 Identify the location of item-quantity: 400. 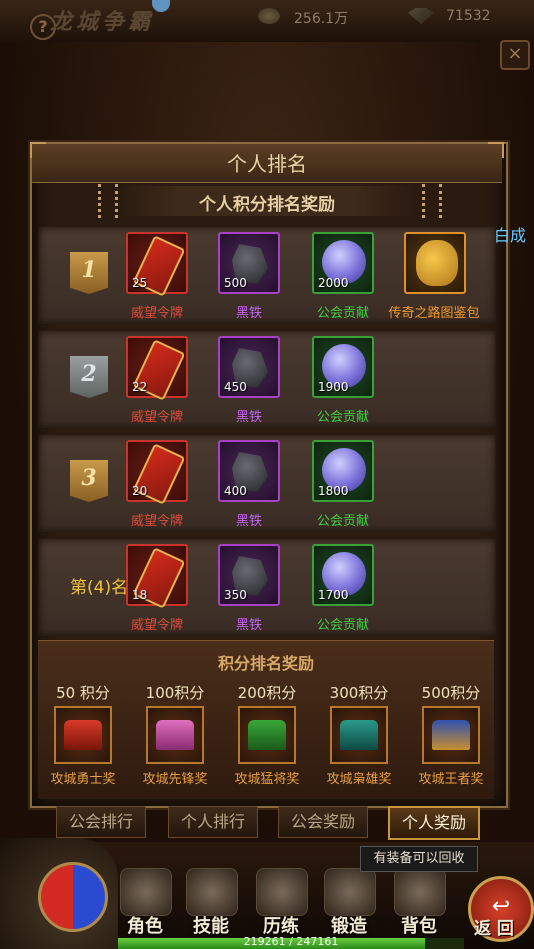
(235, 491).